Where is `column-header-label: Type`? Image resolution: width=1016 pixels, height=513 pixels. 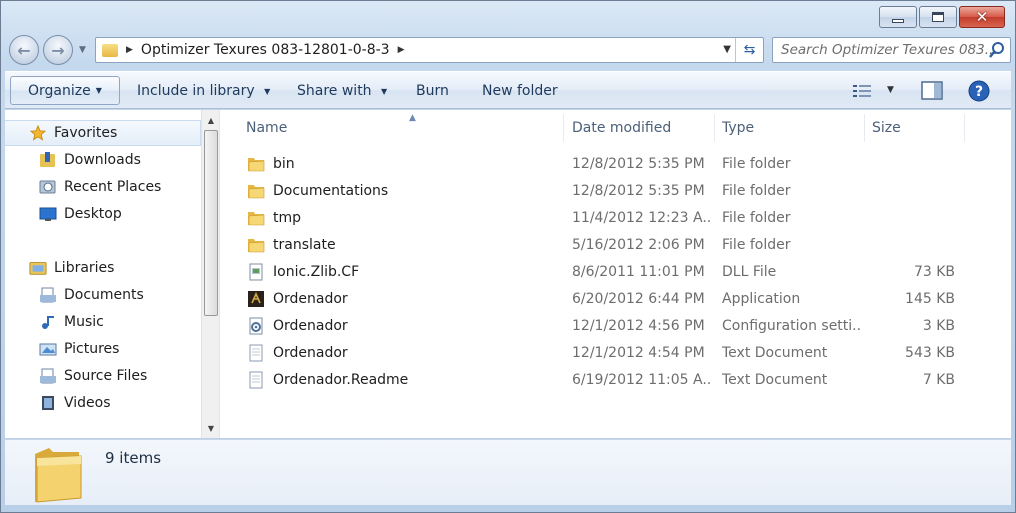 column-header-label: Type is located at coordinates (738, 128).